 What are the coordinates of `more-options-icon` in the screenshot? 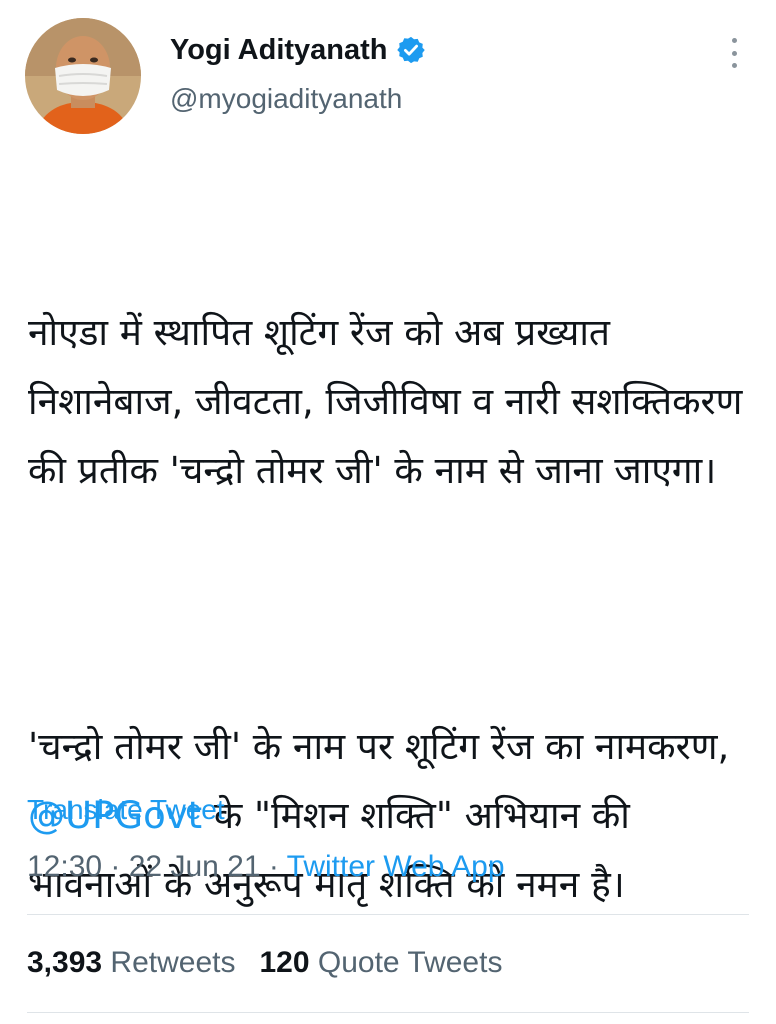 It's located at (734, 53).